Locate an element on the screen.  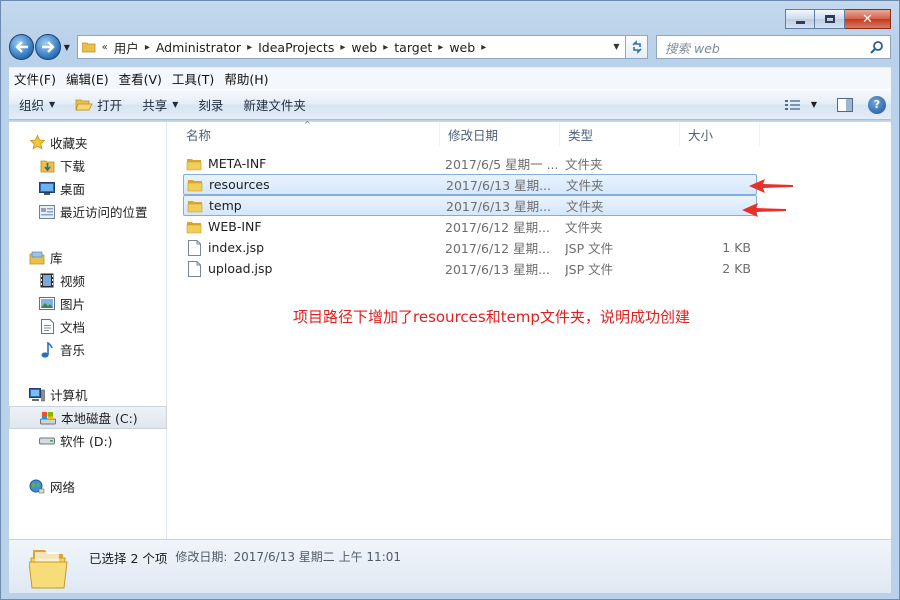
new-folder-button: 新建文件夹 is located at coordinates (274, 104).